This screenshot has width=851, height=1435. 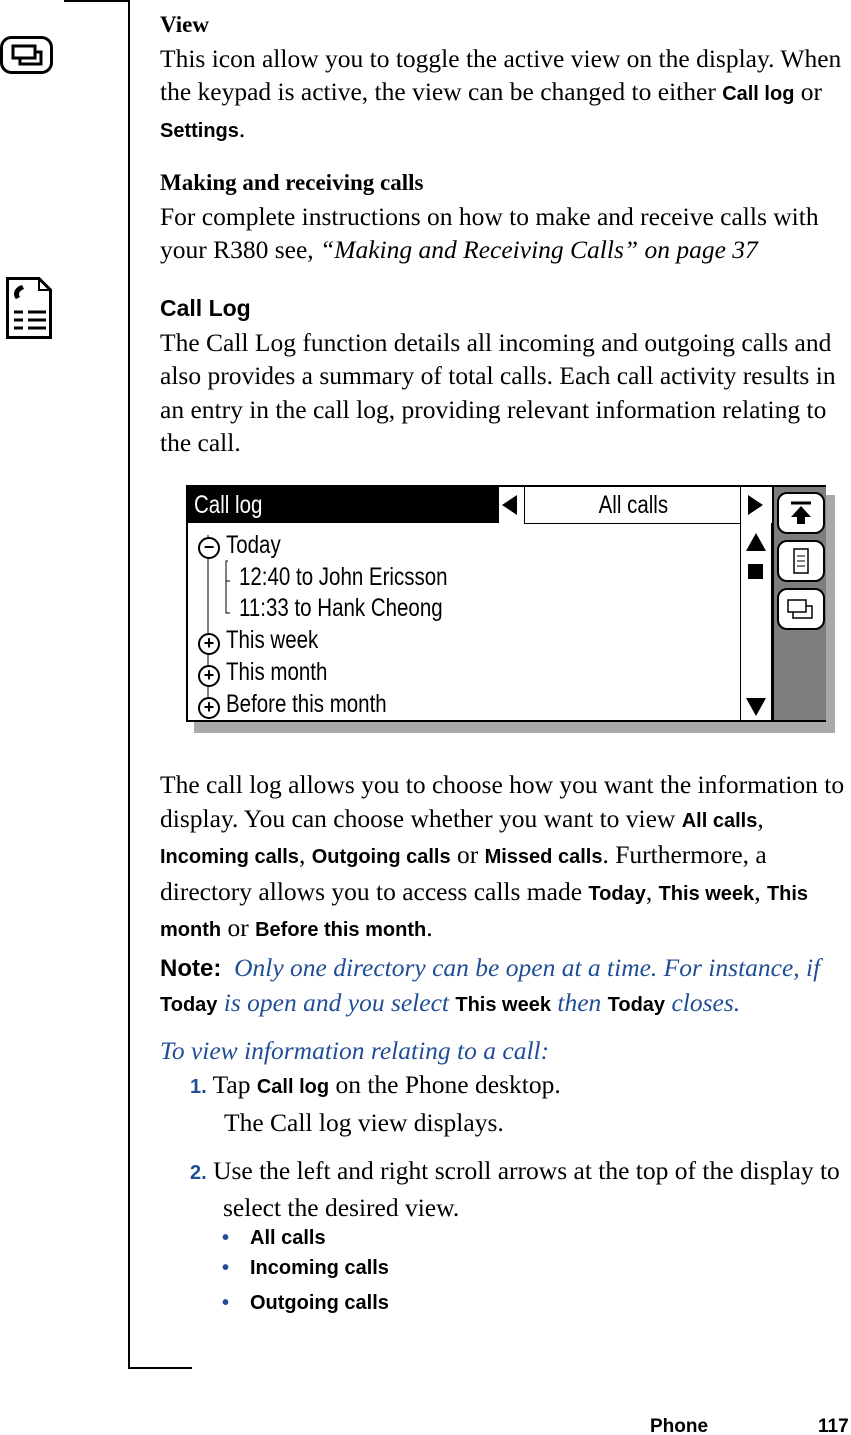 What do you see at coordinates (801, 561) in the screenshot?
I see `details-icon` at bounding box center [801, 561].